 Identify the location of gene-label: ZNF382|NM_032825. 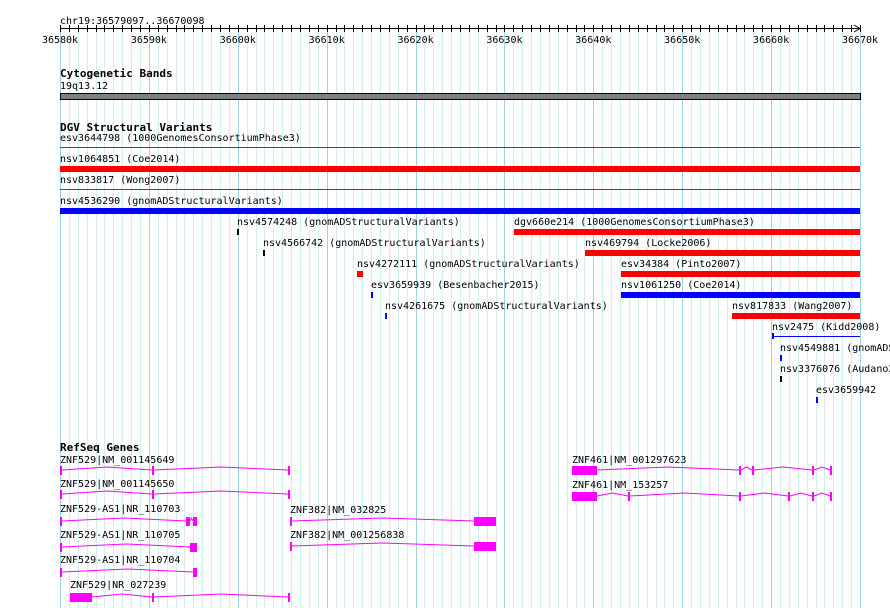
(338, 510).